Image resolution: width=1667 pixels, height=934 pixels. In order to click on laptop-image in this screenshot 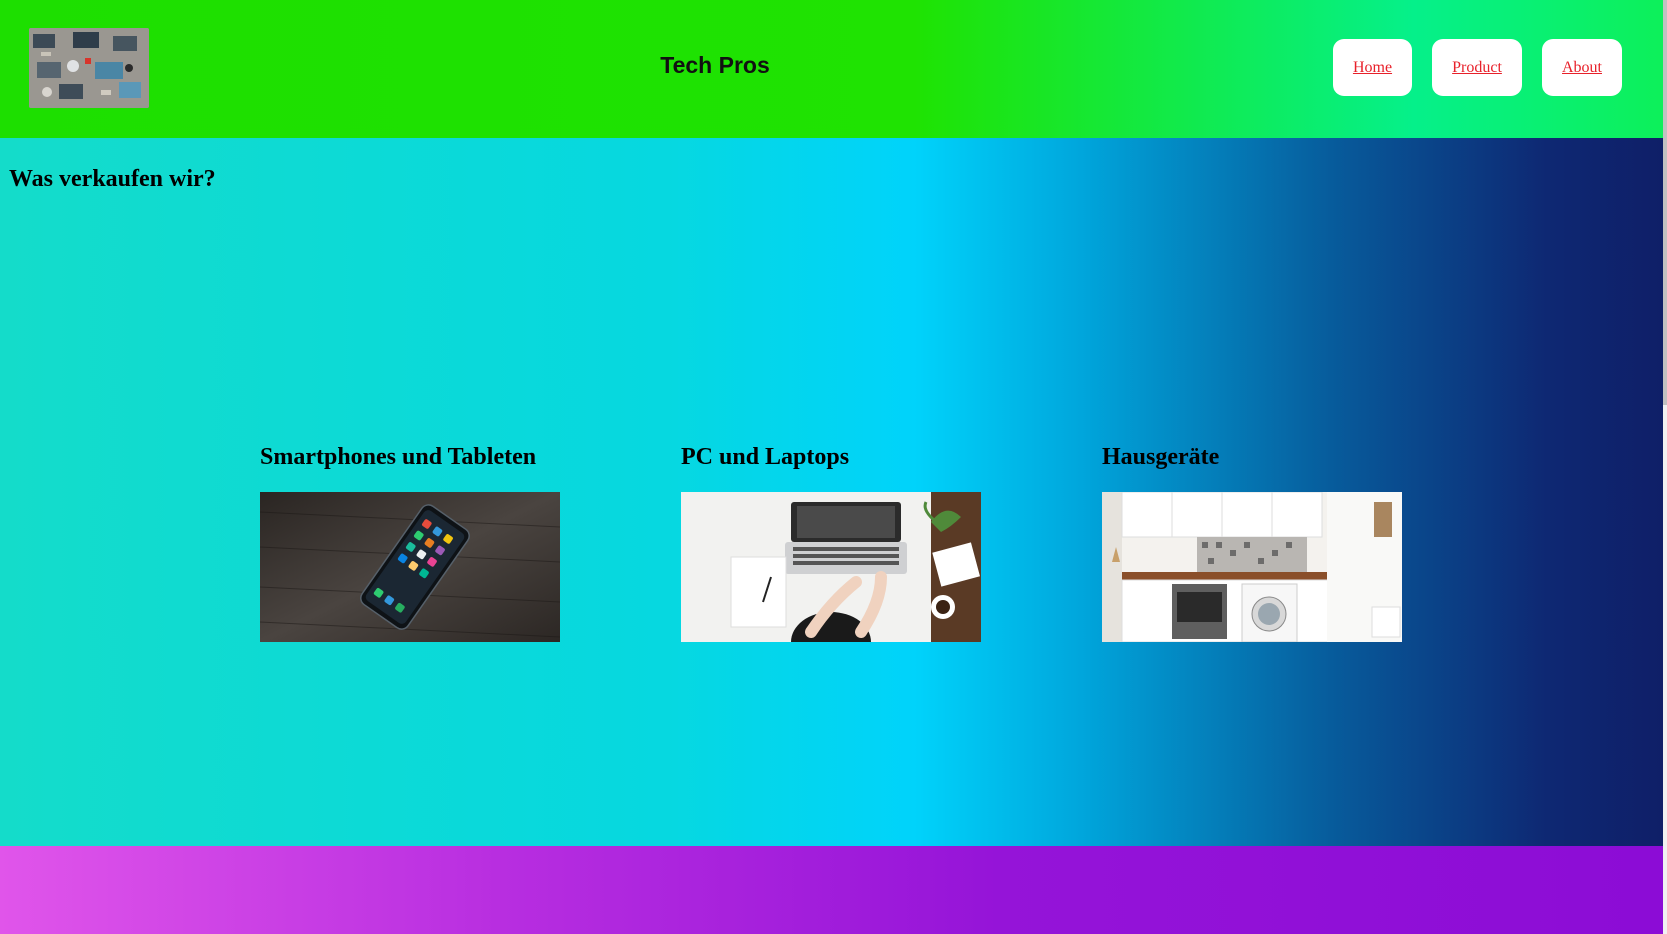, I will do `click(831, 567)`.